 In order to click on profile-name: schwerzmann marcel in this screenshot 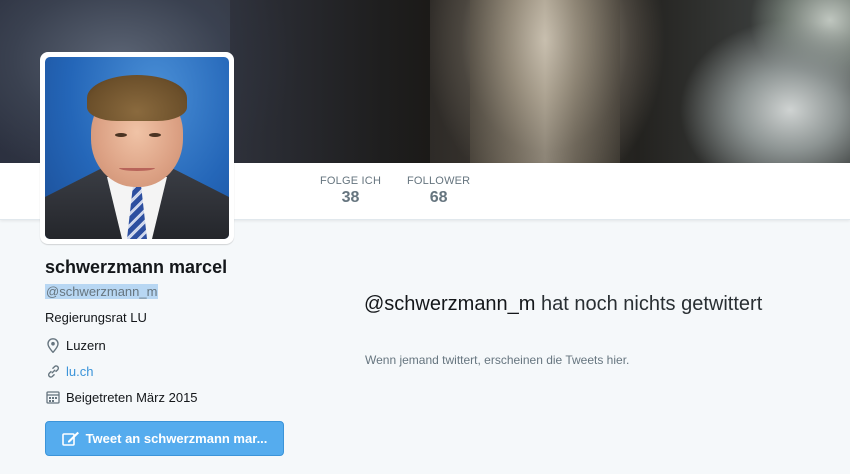, I will do `click(136, 267)`.